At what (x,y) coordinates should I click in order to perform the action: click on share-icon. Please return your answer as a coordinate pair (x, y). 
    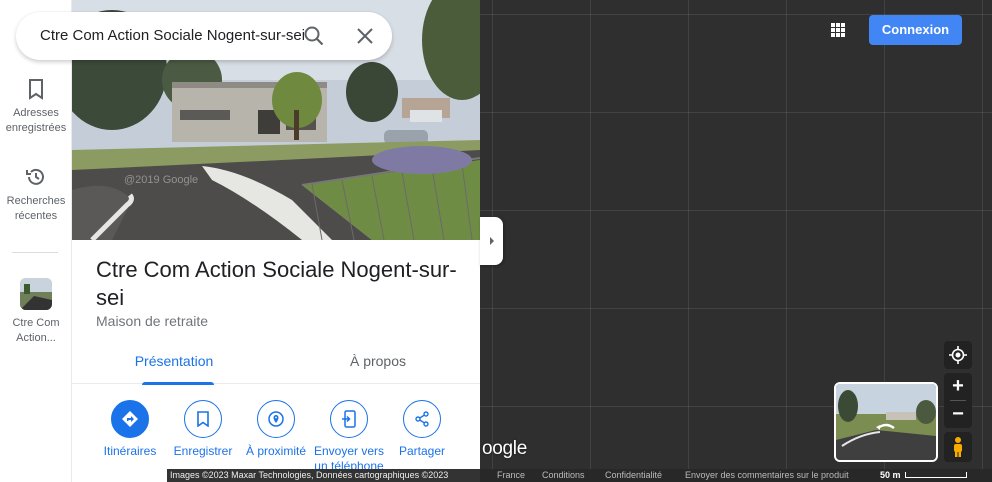
    Looking at the image, I should click on (422, 419).